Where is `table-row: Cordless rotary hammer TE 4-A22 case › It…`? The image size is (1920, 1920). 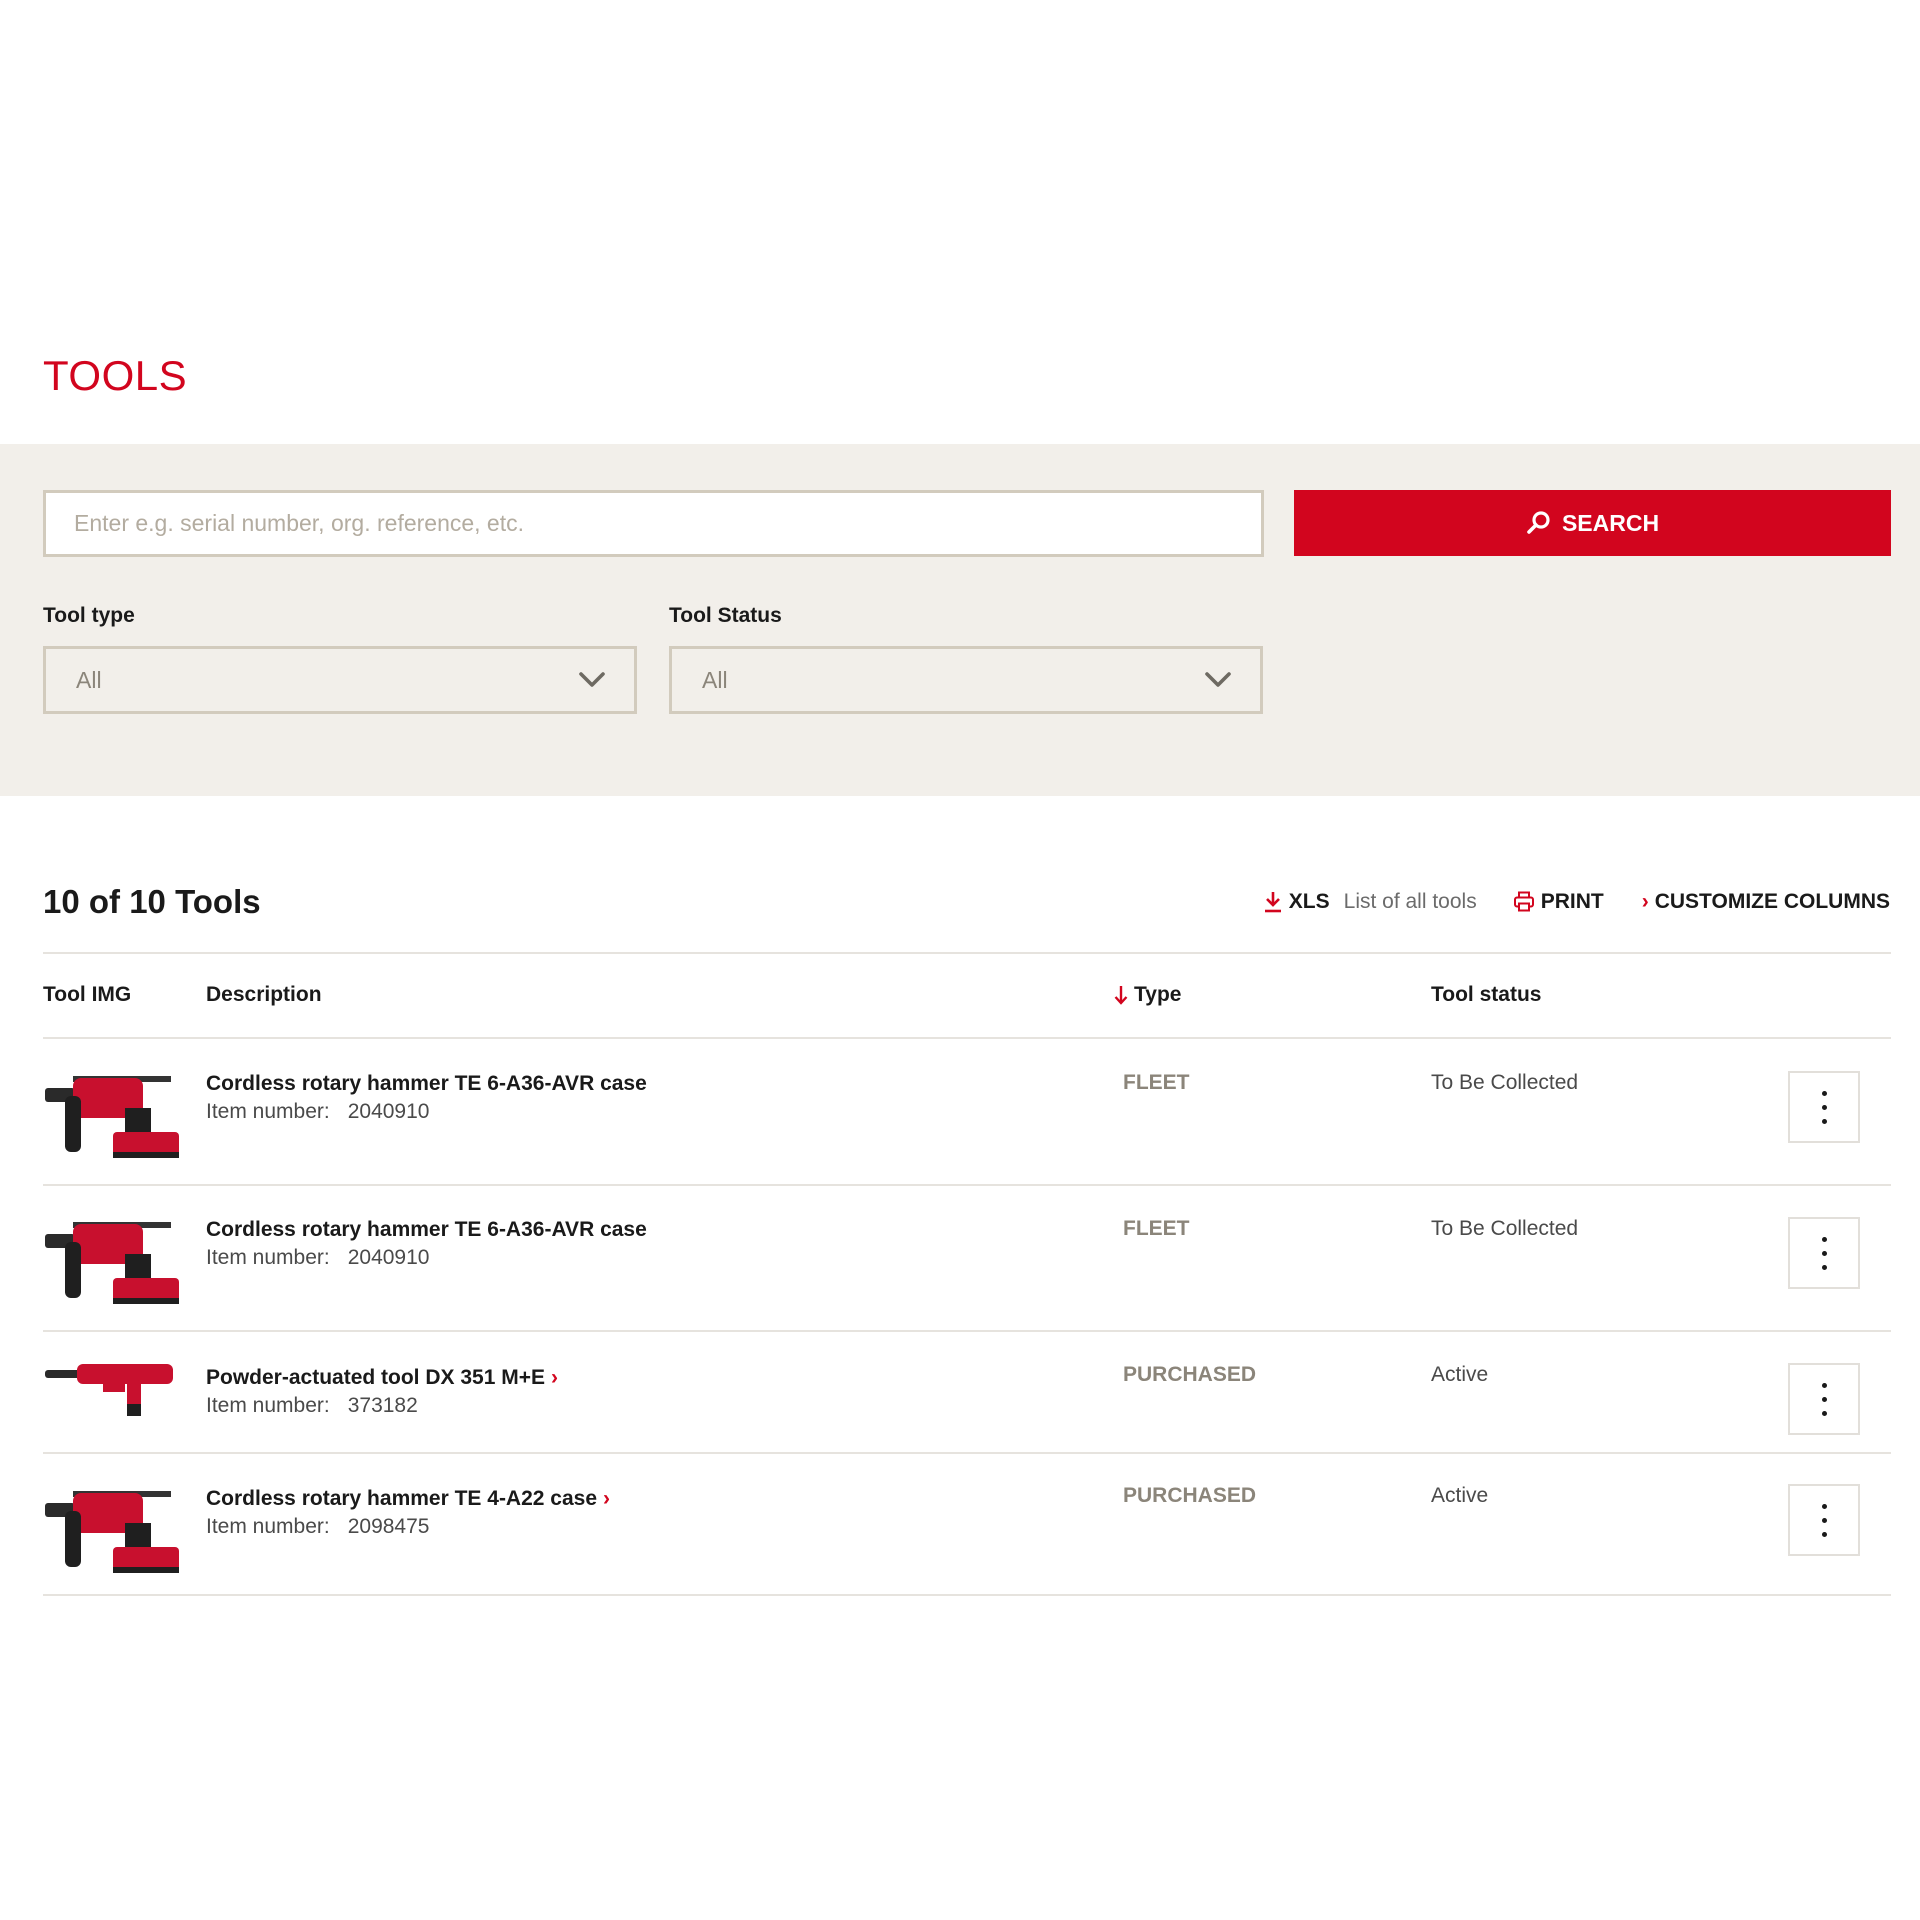 table-row: Cordless rotary hammer TE 4-A22 case › It… is located at coordinates (967, 1530).